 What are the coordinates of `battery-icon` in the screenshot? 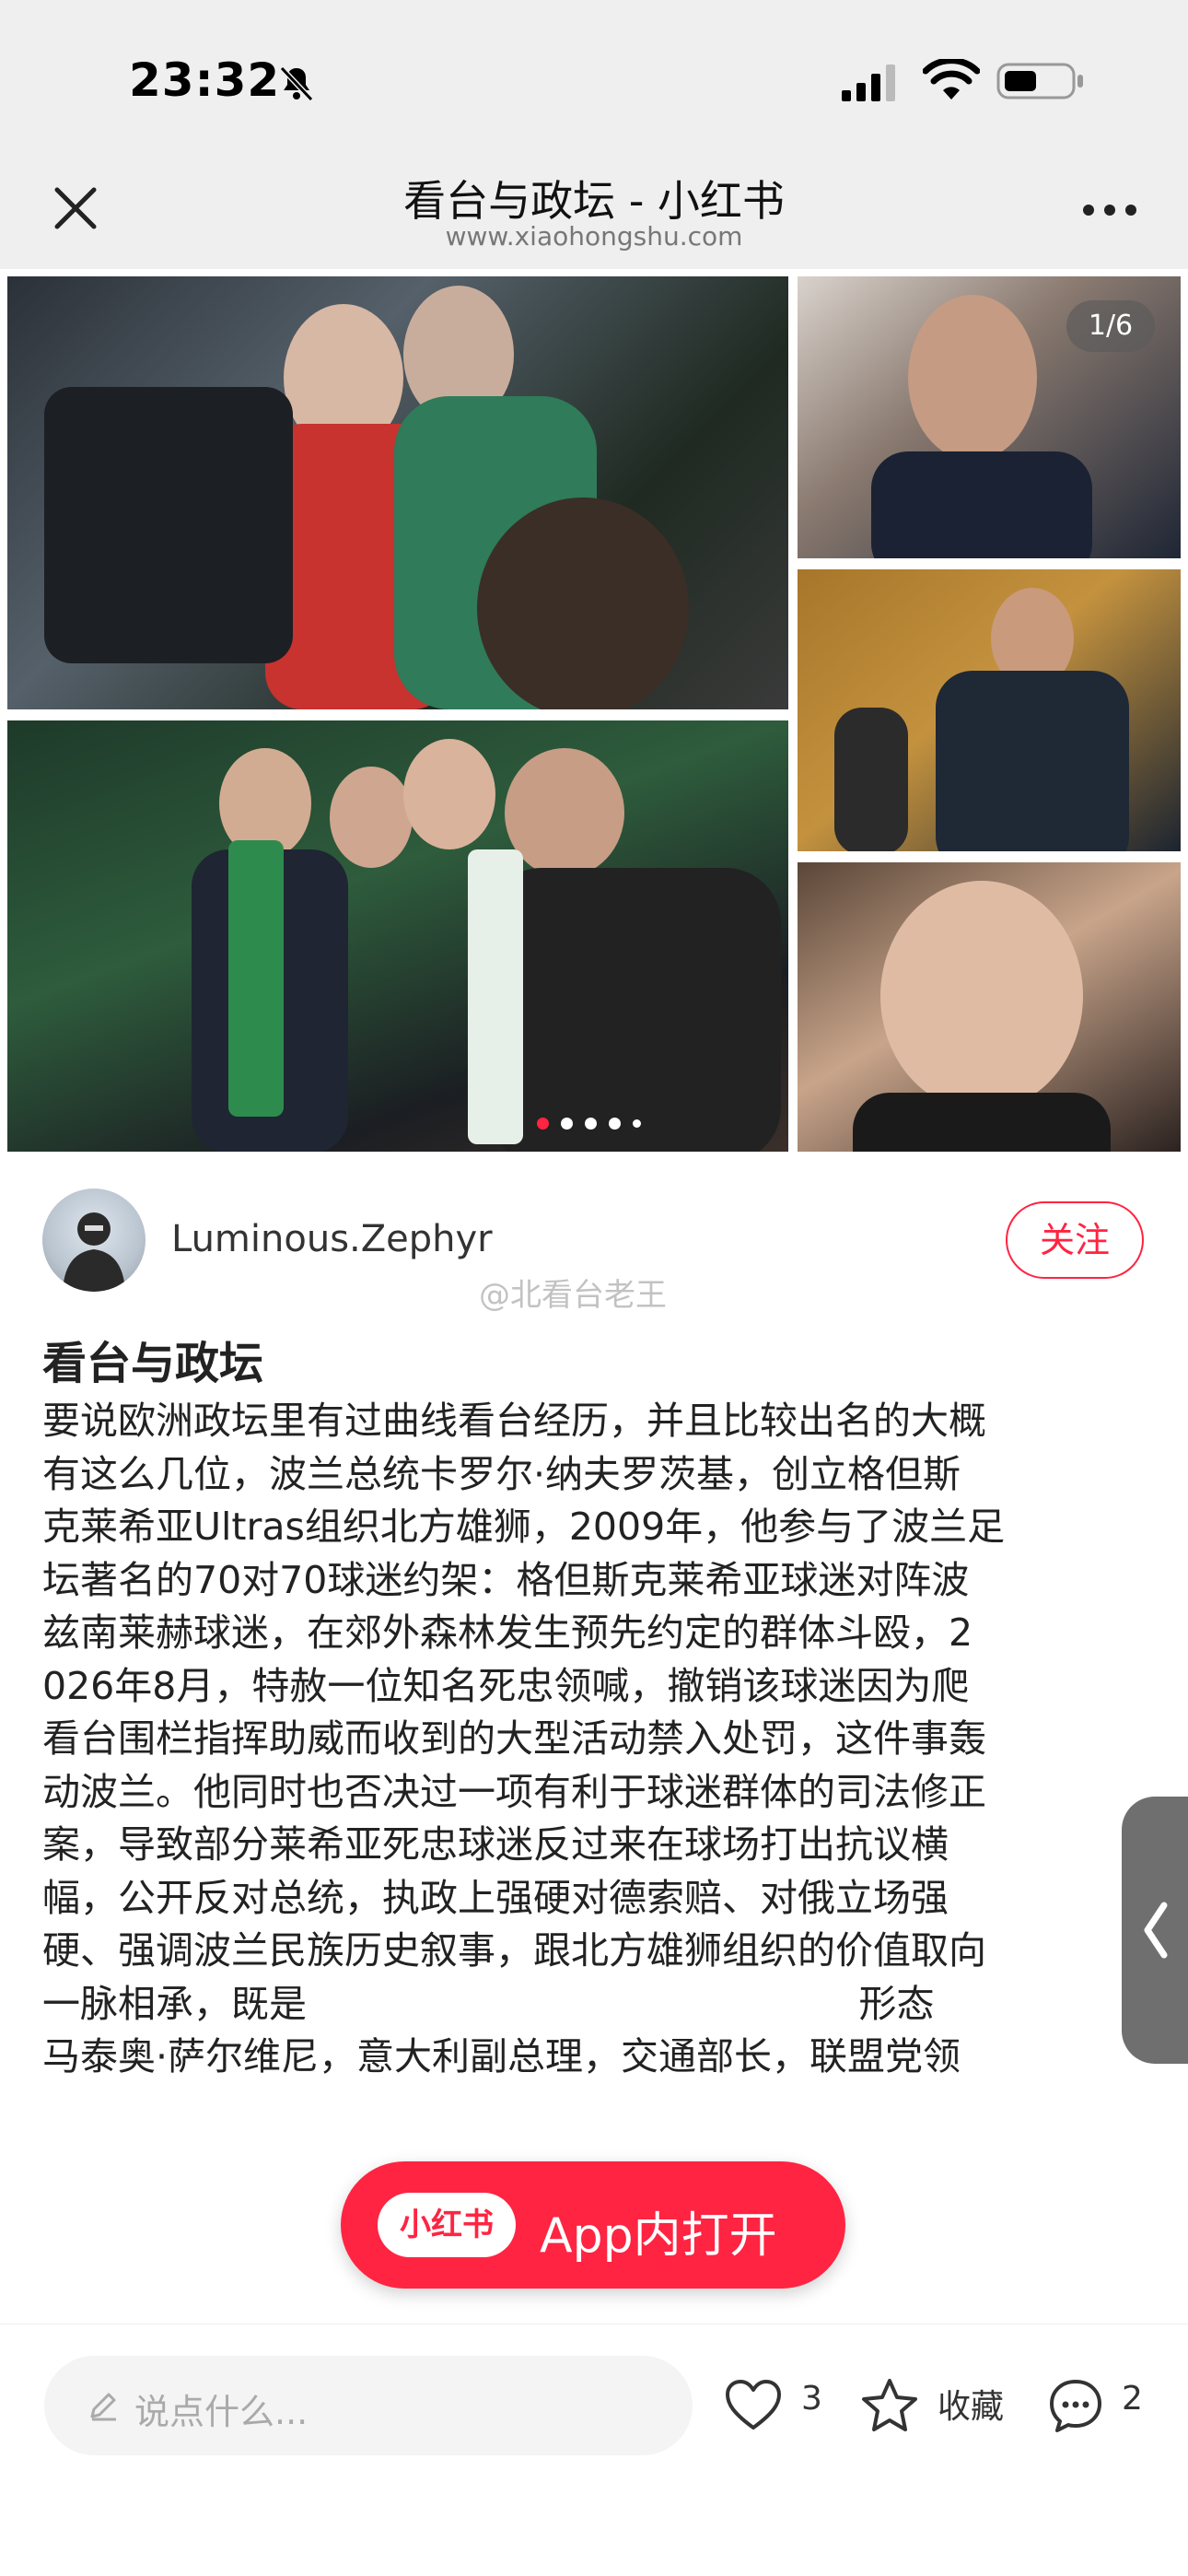 It's located at (1039, 81).